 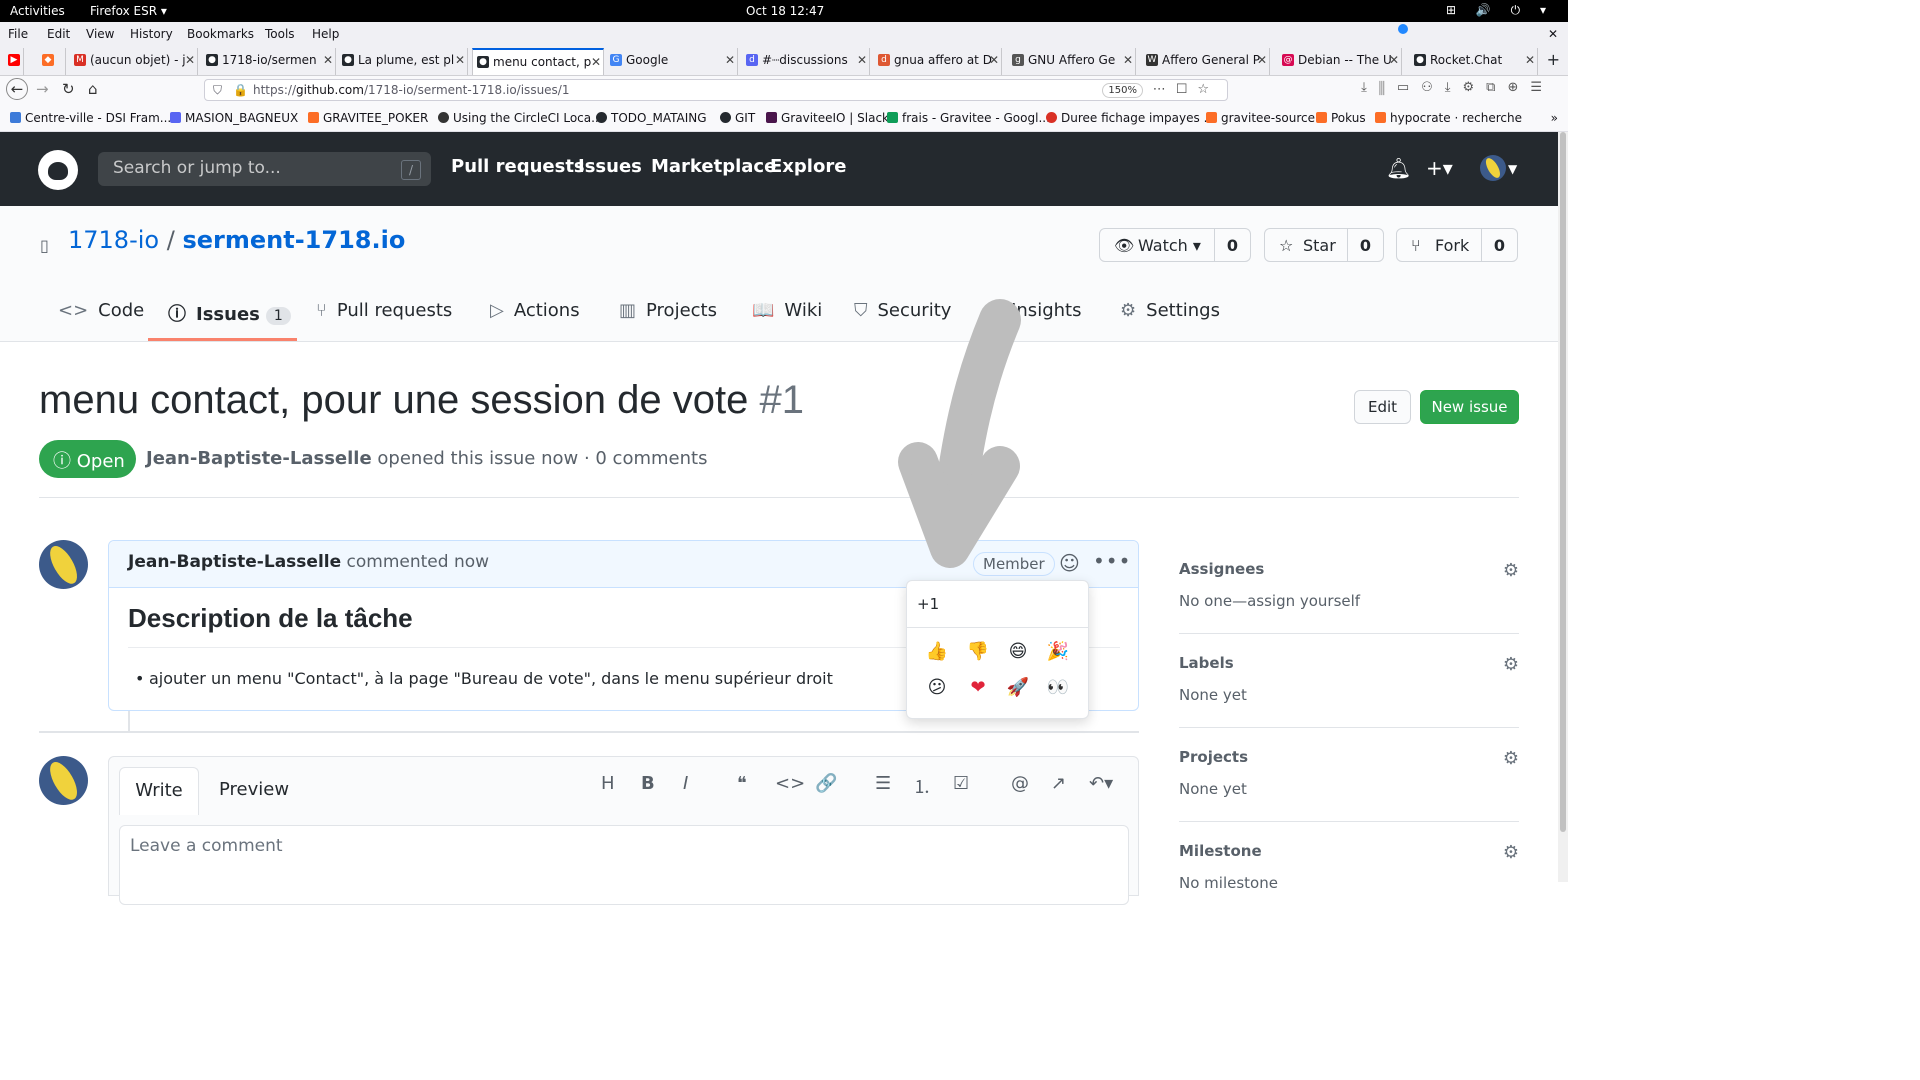 What do you see at coordinates (1448, 118) in the screenshot?
I see `bookmark-item: hypocrate · recherche` at bounding box center [1448, 118].